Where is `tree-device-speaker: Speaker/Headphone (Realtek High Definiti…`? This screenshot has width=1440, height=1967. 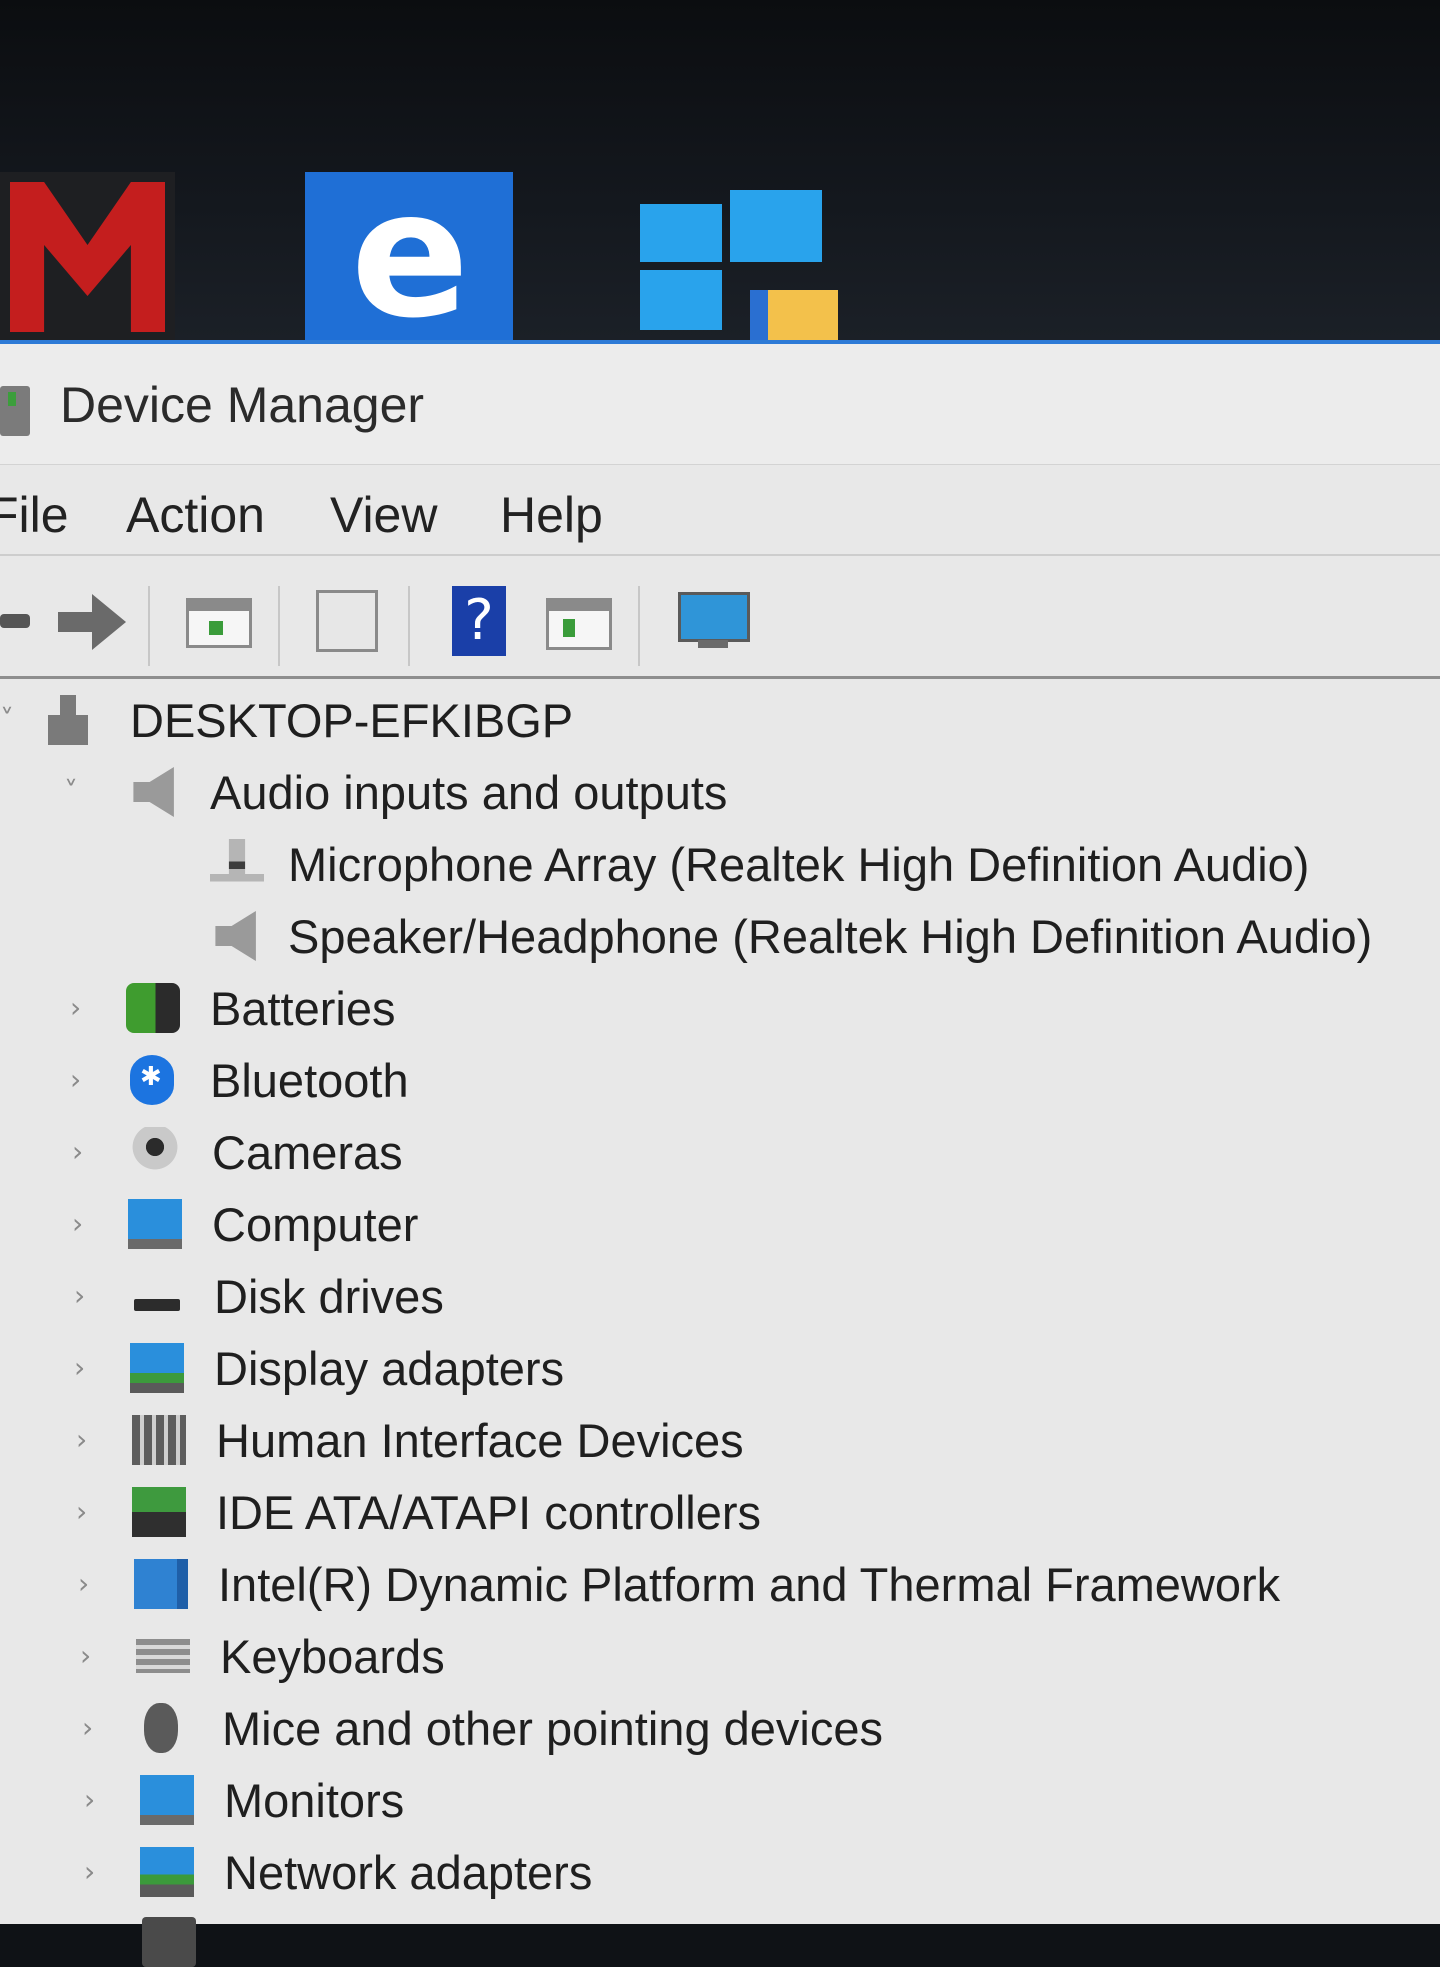 tree-device-speaker: Speaker/Headphone (Realtek High Definiti… is located at coordinates (820, 937).